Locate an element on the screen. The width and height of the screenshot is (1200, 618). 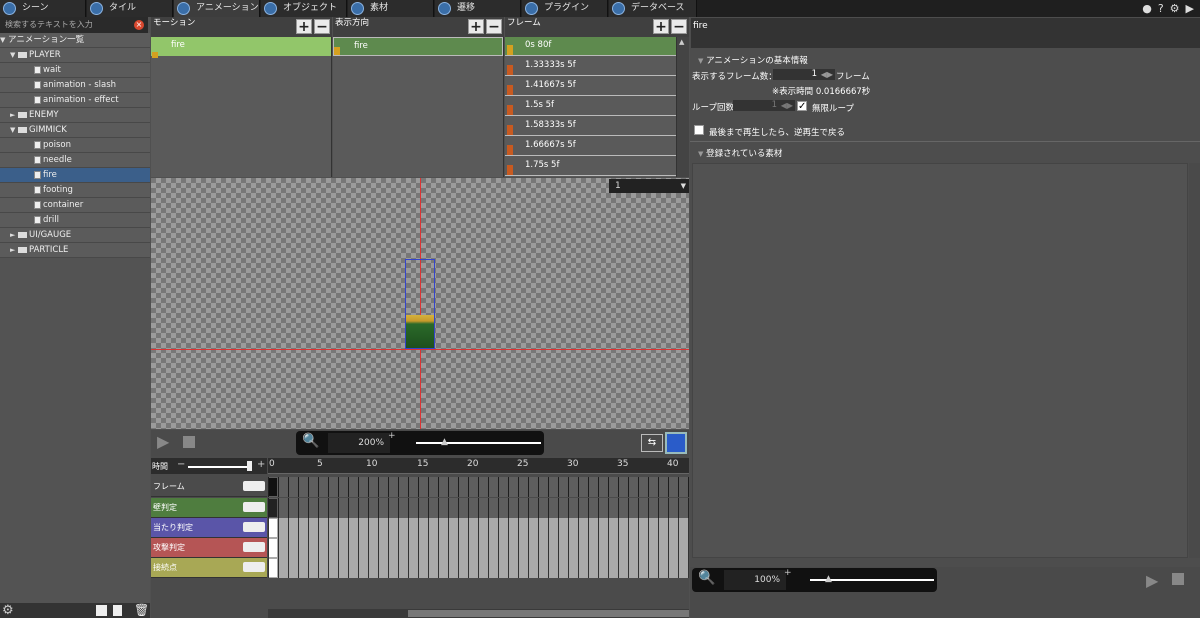
expand-arrow-icon: ▶ is located at coordinates (1190, 8).